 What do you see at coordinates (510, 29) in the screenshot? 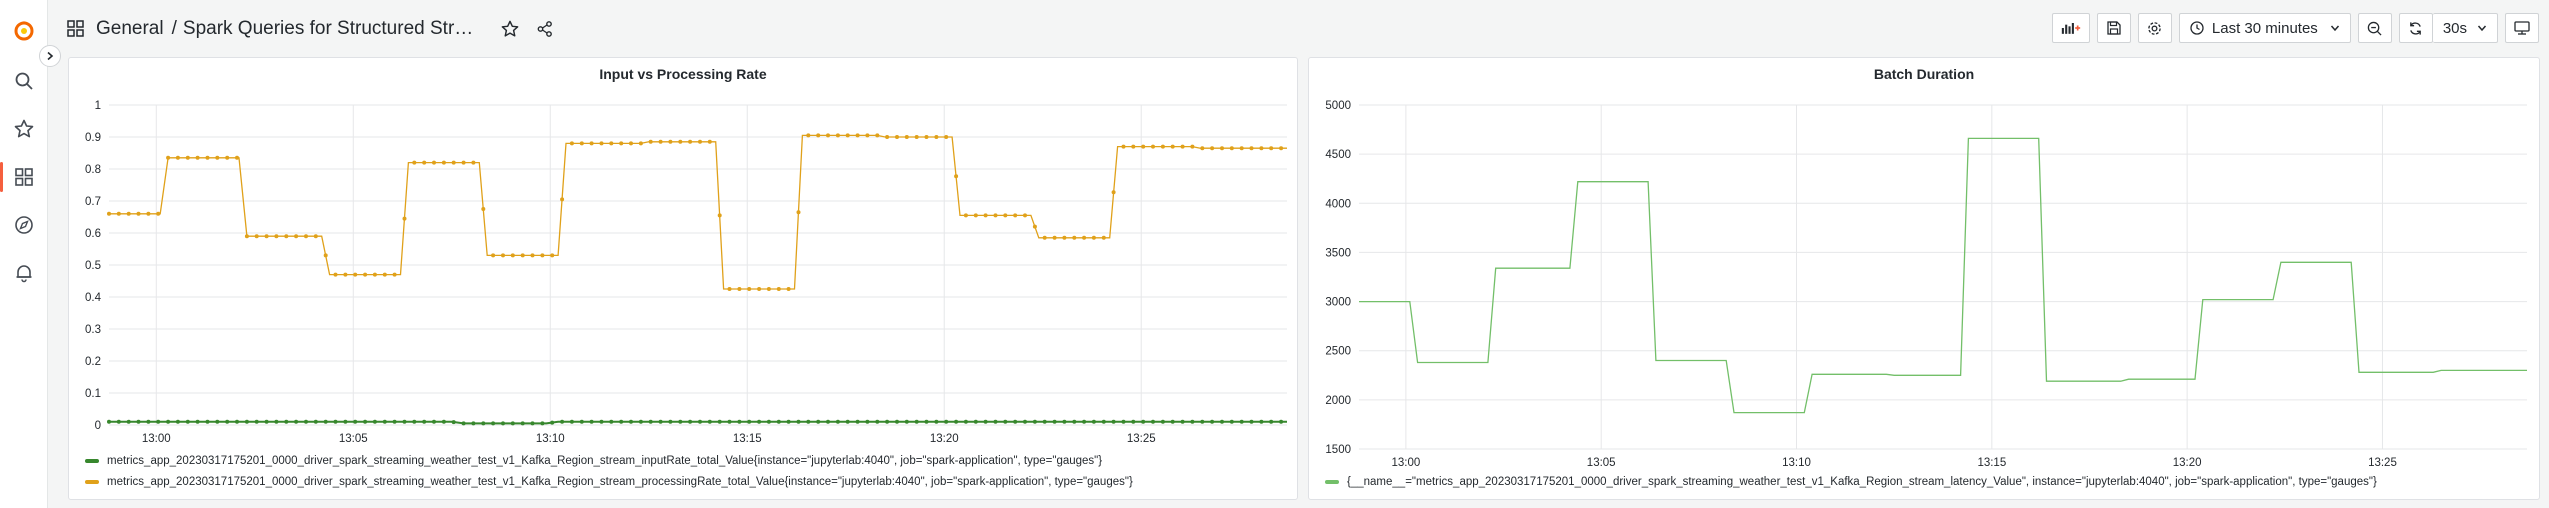
I see `star-outline-icon` at bounding box center [510, 29].